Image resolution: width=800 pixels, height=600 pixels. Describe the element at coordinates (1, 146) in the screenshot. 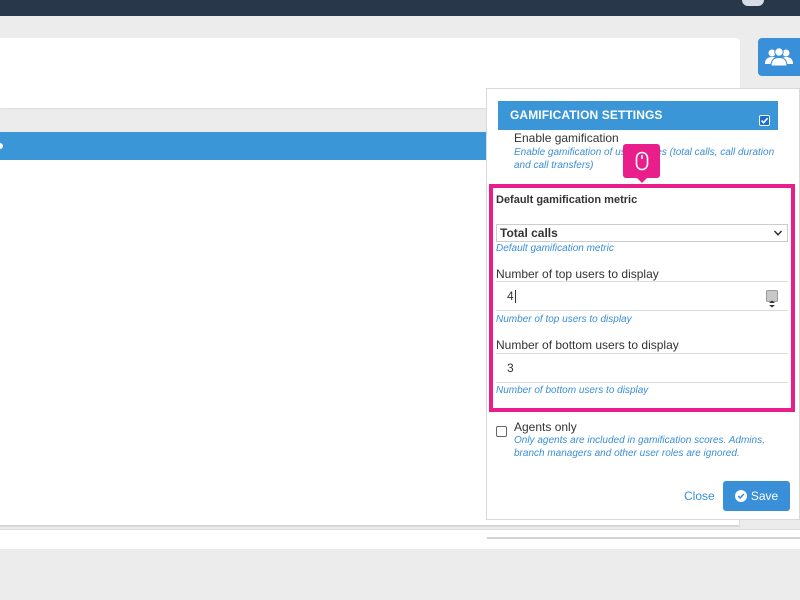

I see `header-dot` at that location.